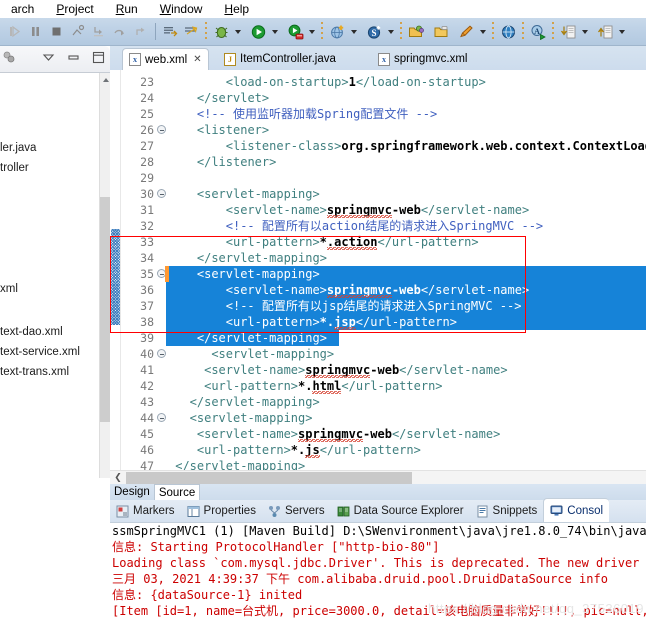  Describe the element at coordinates (466, 32) in the screenshot. I see `edit-icon` at that location.